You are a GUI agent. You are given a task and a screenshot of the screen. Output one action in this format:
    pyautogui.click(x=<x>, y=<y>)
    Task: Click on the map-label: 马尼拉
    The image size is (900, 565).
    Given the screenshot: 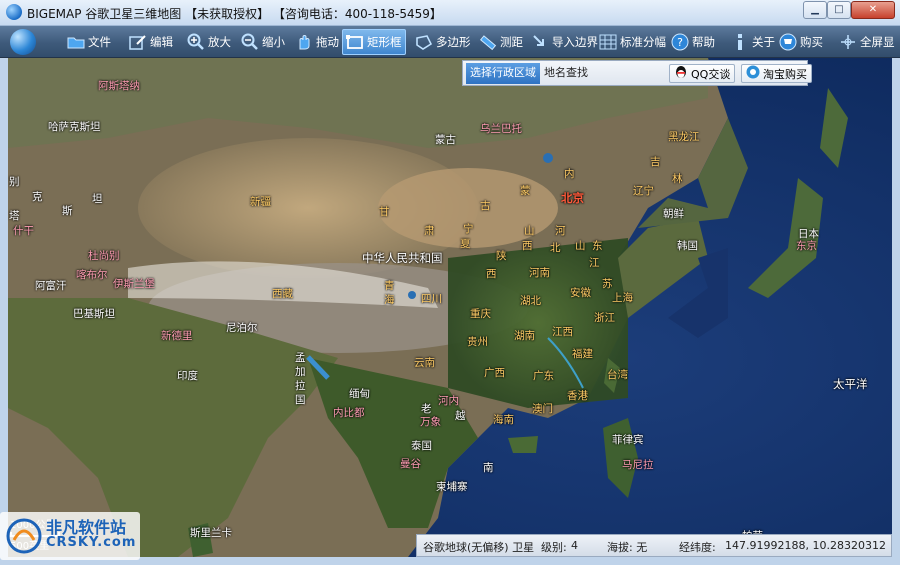 What is the action you would take?
    pyautogui.click(x=638, y=465)
    